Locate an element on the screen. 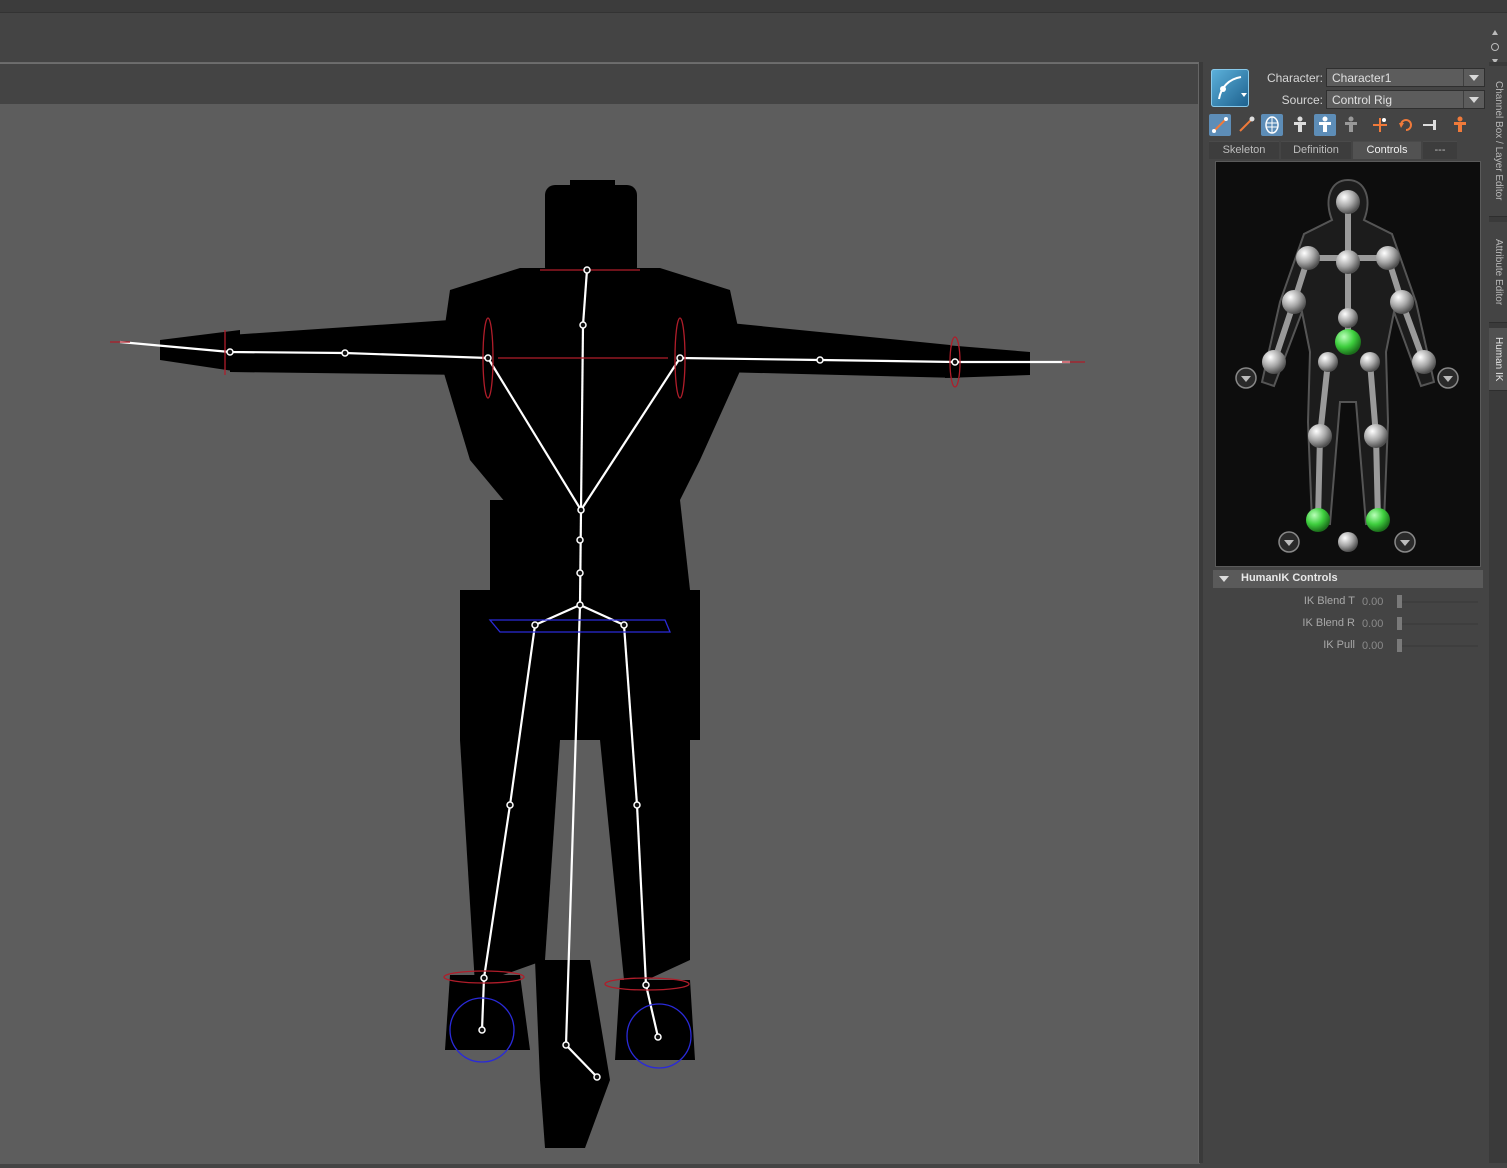 This screenshot has width=1507, height=1168. body-part-icon is located at coordinates (1325, 125).